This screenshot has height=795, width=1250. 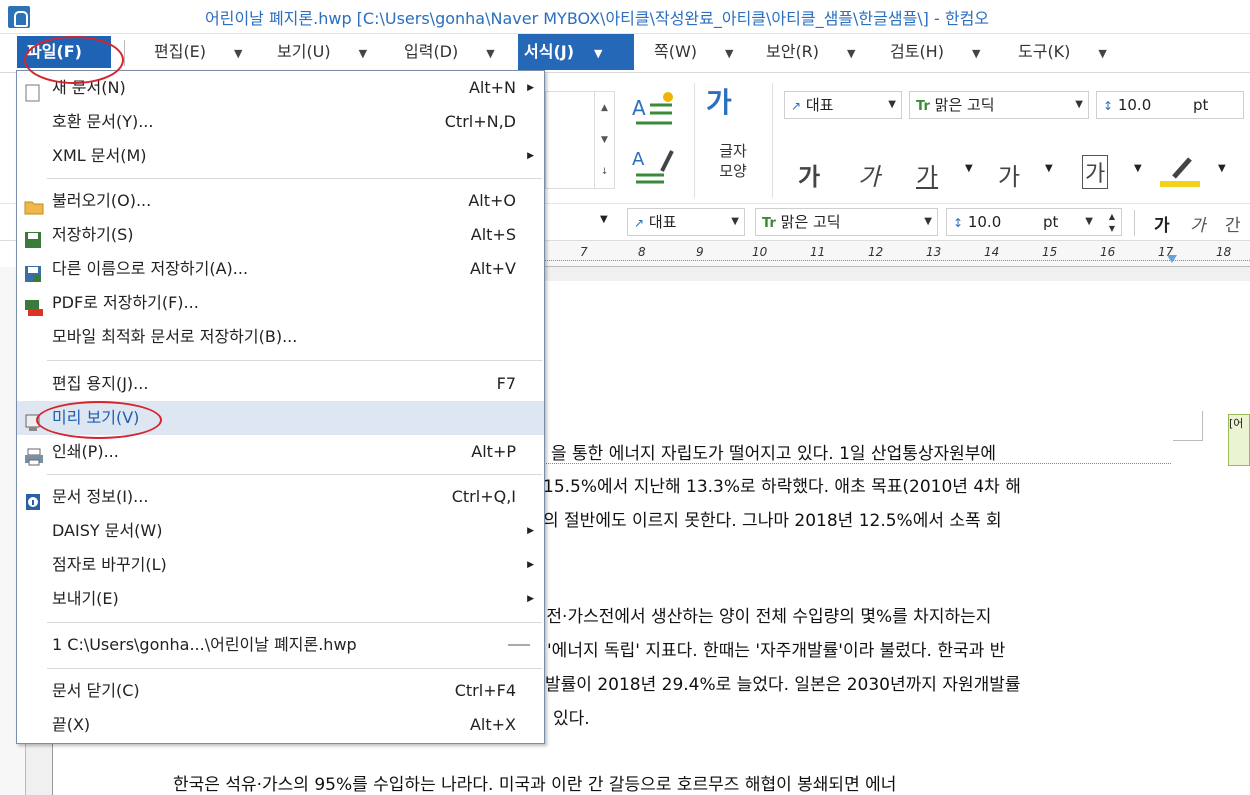 I want to click on menu-item-shortcut: Alt+V, so click(x=492, y=268).